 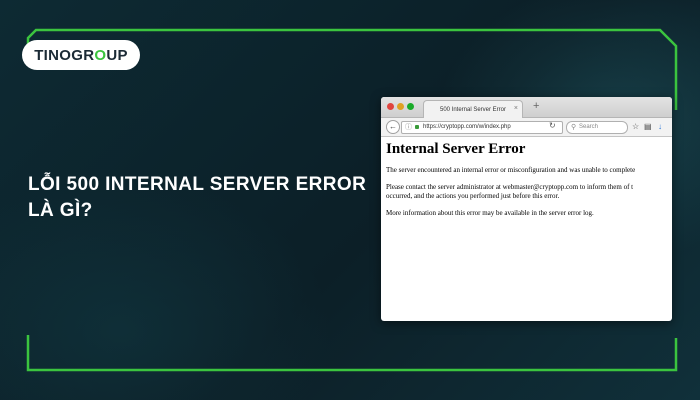 What do you see at coordinates (589, 127) in the screenshot?
I see `search-placeholder: Search` at bounding box center [589, 127].